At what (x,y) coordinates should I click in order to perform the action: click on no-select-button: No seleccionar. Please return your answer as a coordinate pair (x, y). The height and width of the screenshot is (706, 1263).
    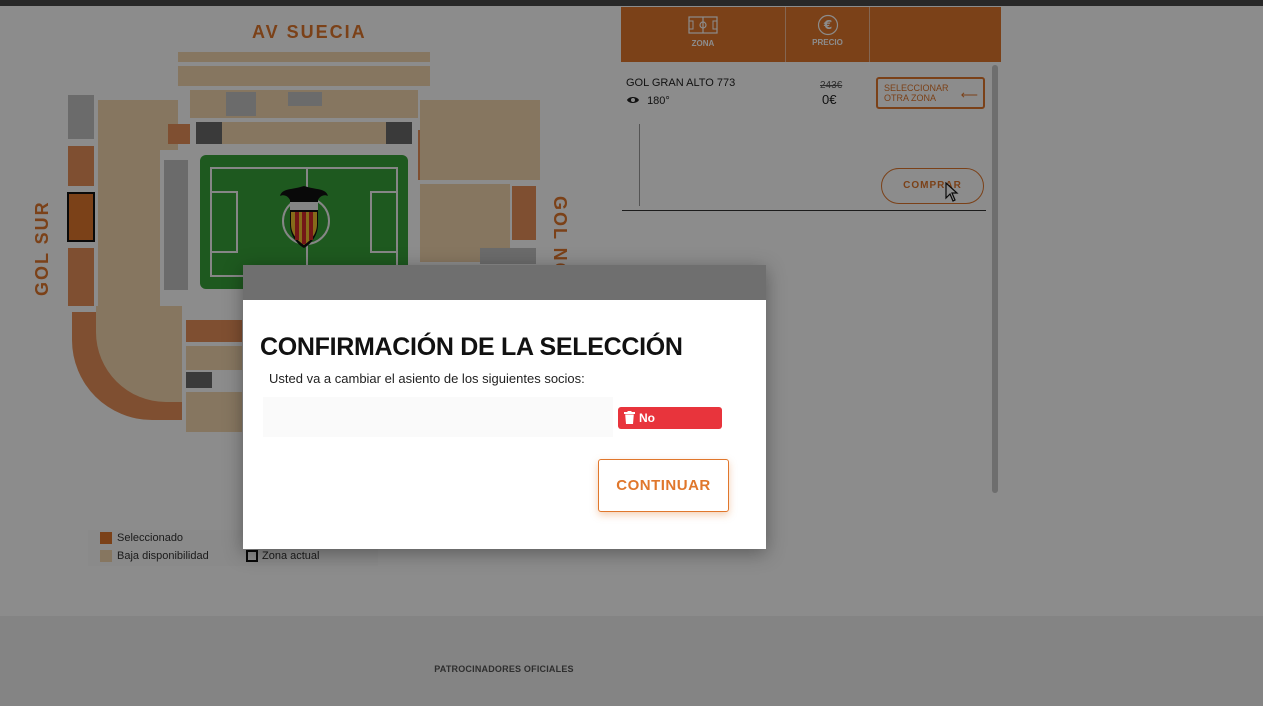
    Looking at the image, I should click on (670, 427).